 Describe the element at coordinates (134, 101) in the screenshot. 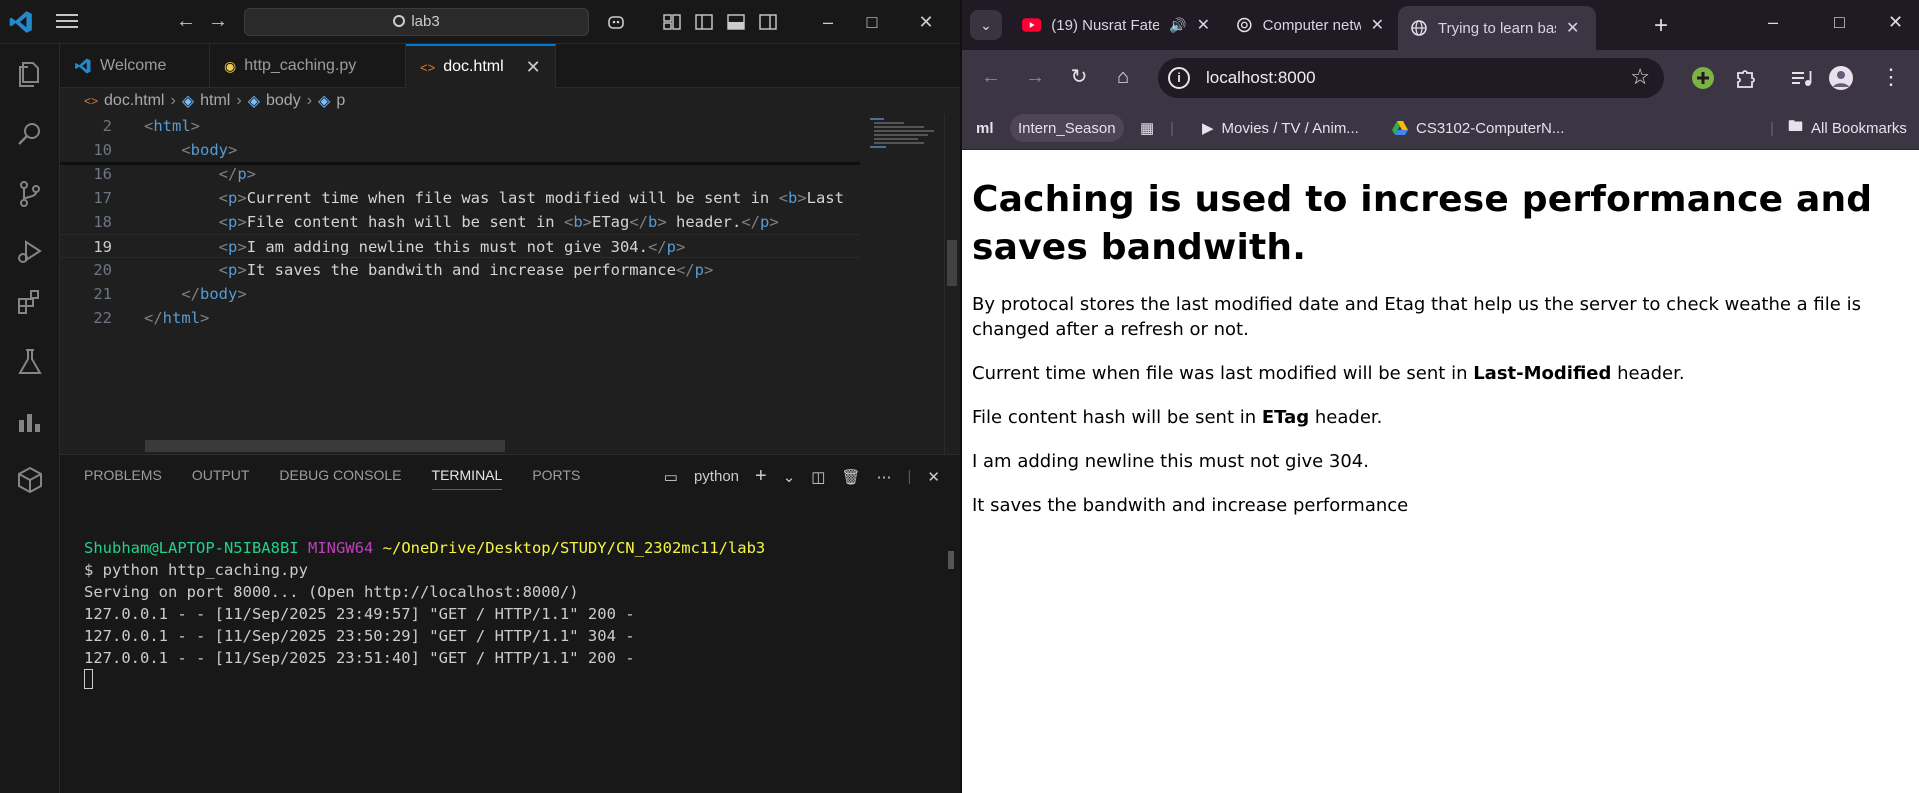

I see `breadcrumb-file: doc.html` at that location.